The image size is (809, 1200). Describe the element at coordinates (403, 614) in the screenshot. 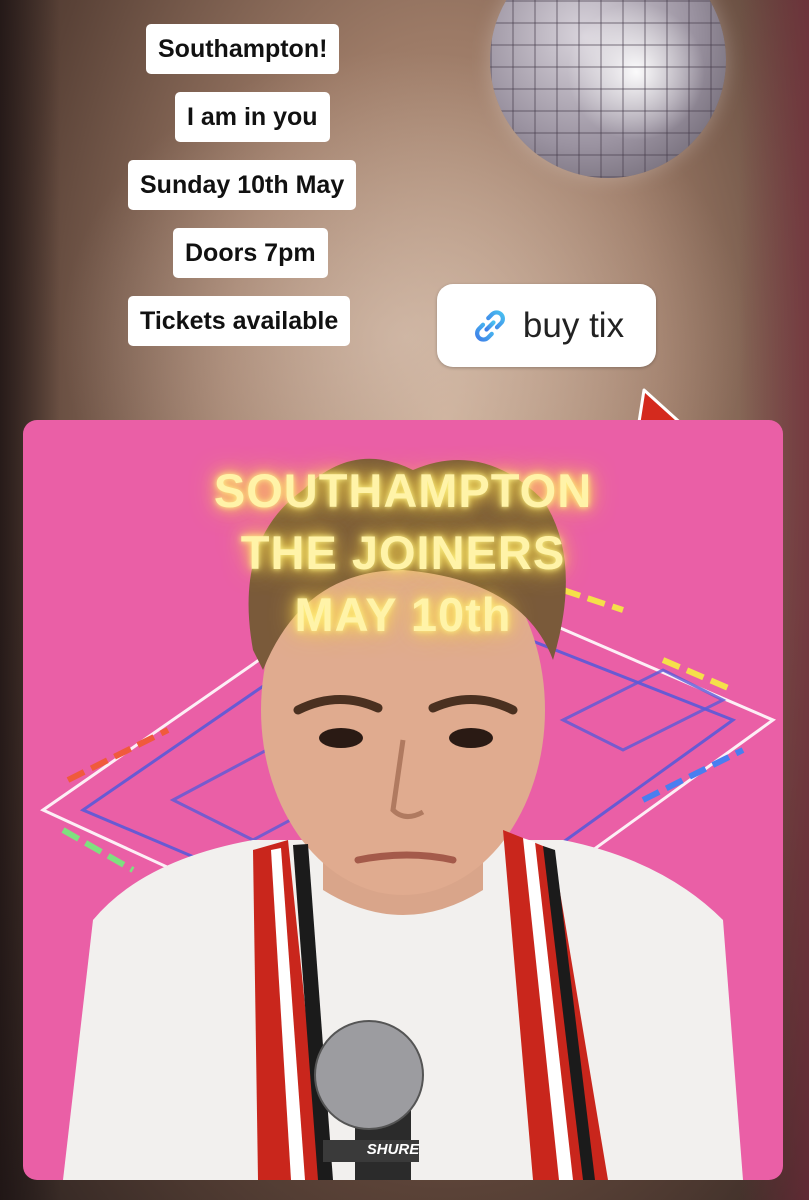

I see `headline-line-3: MAY 10th` at that location.